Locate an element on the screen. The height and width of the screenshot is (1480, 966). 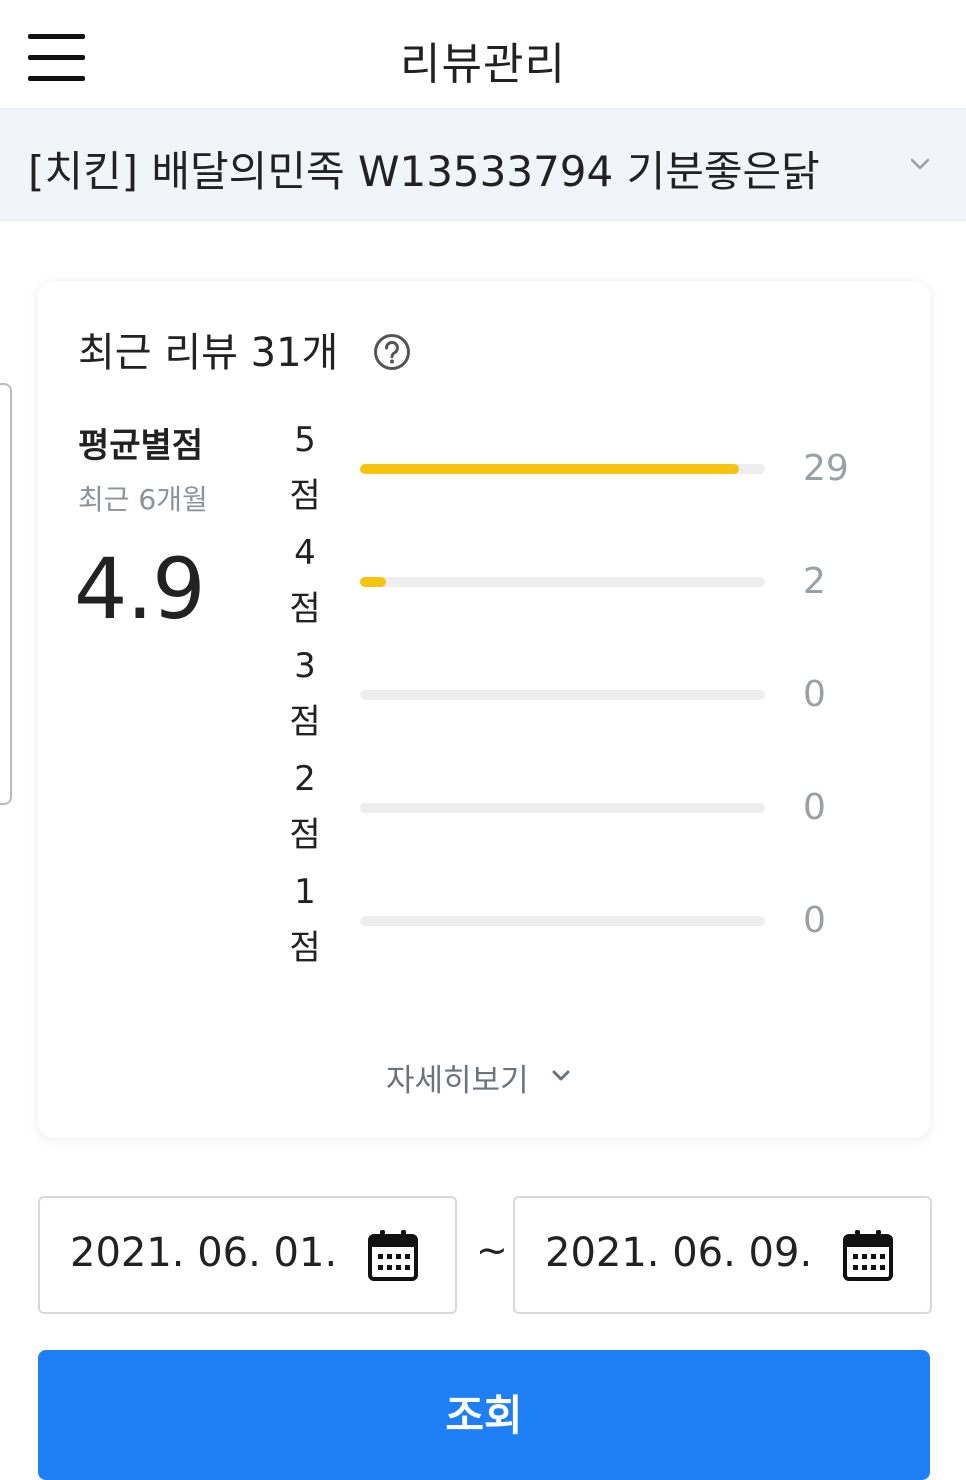
store-select-value: [치킨] 배달의민족 W13533794 기분좋은닭 is located at coordinates (424, 171).